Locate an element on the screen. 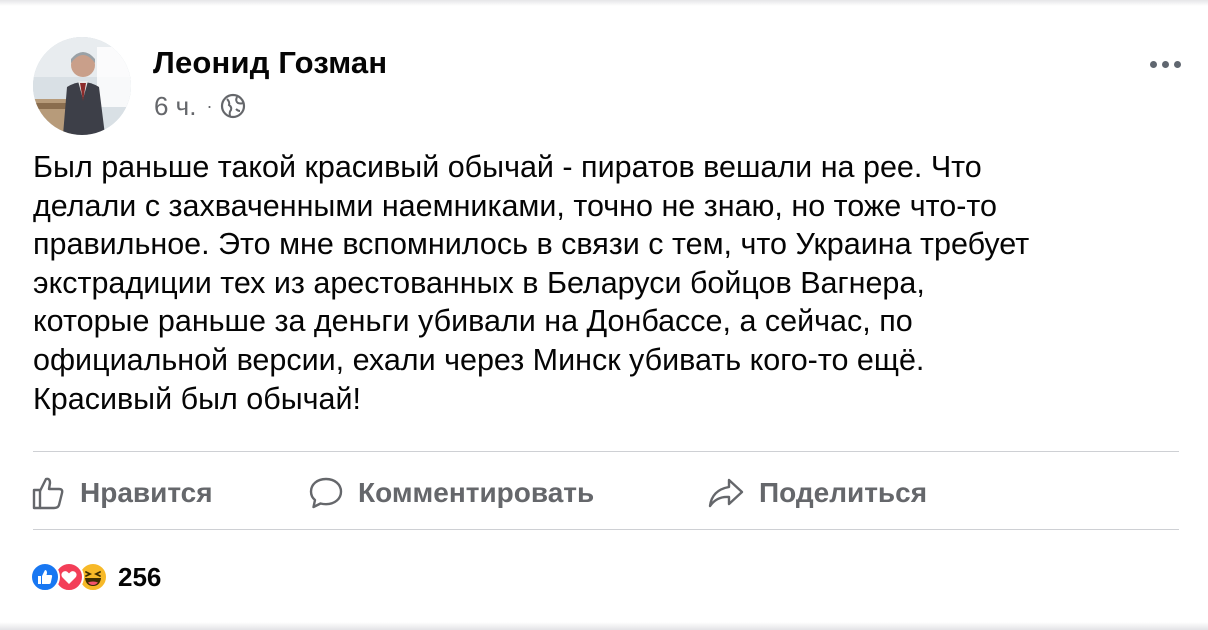  share-label: Поделиться is located at coordinates (843, 492).